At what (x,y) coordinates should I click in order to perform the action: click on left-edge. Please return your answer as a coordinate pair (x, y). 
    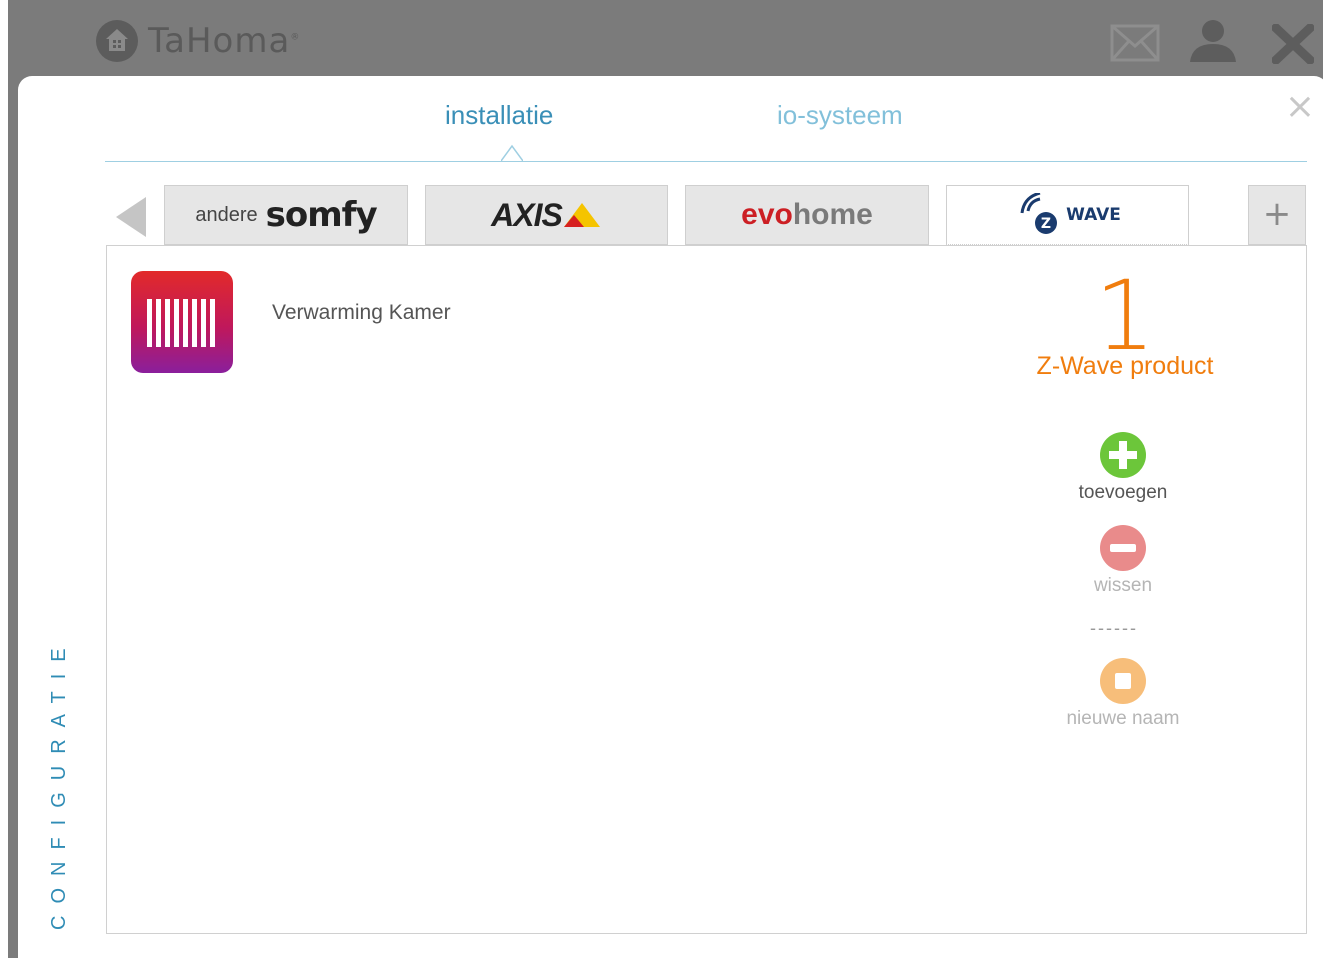
    Looking at the image, I should click on (4, 479).